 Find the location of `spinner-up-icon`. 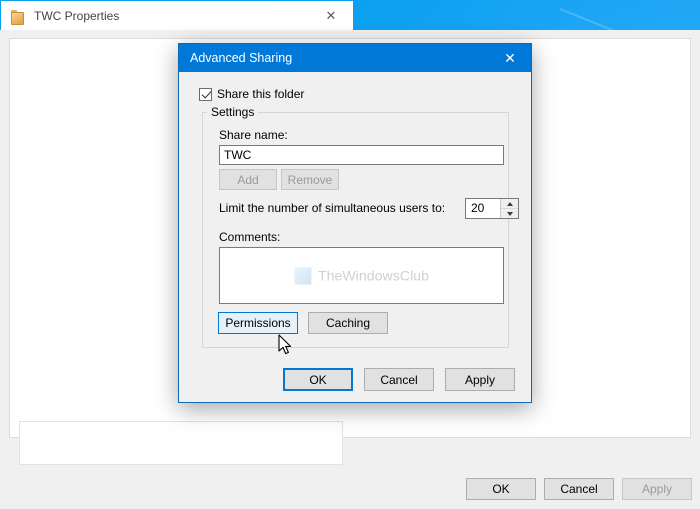

spinner-up-icon is located at coordinates (509, 204).